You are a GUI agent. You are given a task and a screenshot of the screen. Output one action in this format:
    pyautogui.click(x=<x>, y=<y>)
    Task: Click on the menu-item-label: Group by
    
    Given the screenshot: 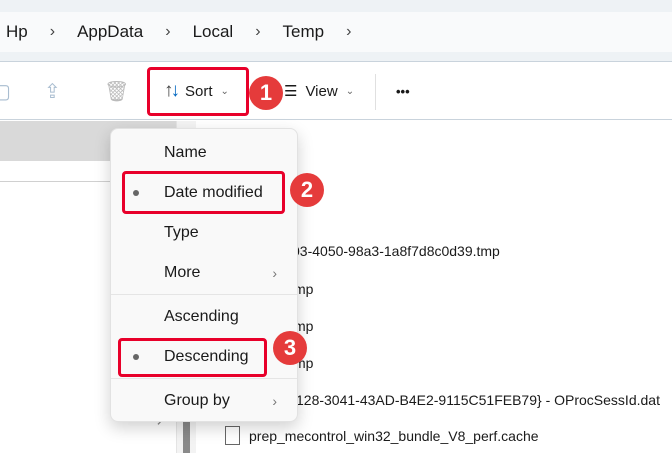 What is the action you would take?
    pyautogui.click(x=197, y=400)
    